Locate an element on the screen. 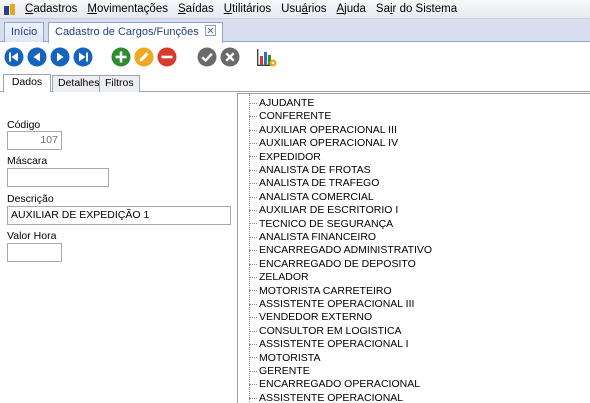  confirm-button is located at coordinates (207, 57).